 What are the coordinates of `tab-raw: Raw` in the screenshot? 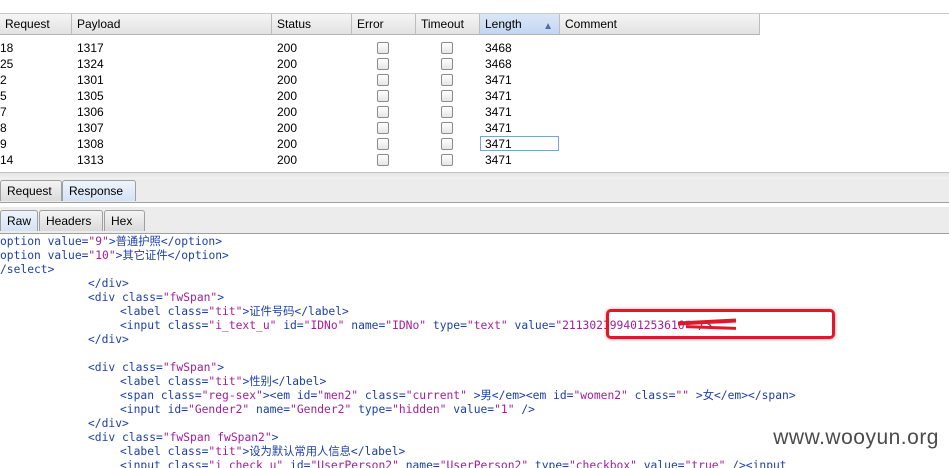 It's located at (19, 220).